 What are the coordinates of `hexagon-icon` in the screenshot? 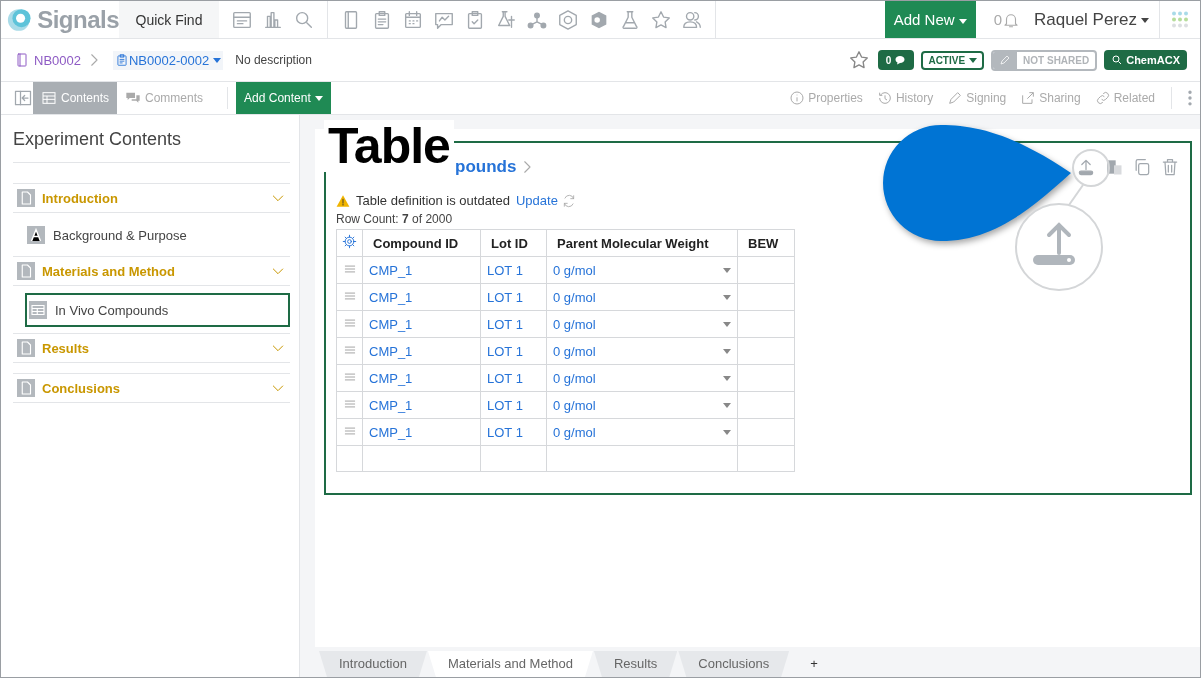 It's located at (568, 19).